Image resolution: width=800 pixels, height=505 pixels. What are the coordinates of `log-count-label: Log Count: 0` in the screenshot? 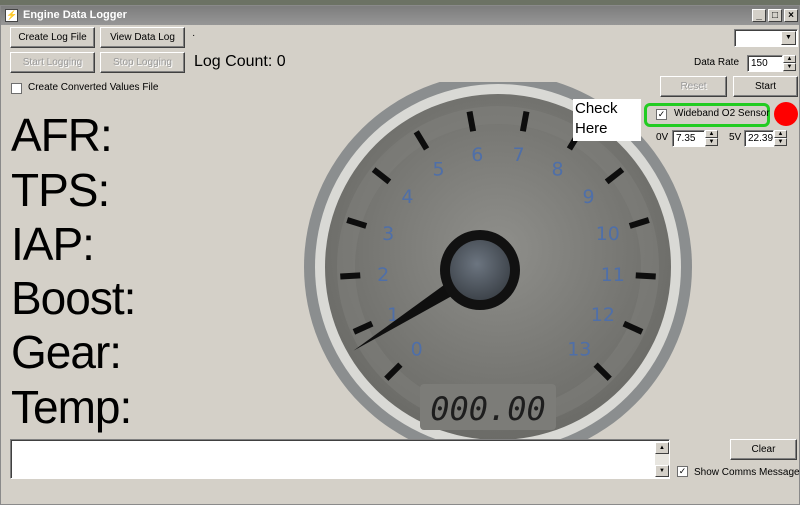 It's located at (240, 61).